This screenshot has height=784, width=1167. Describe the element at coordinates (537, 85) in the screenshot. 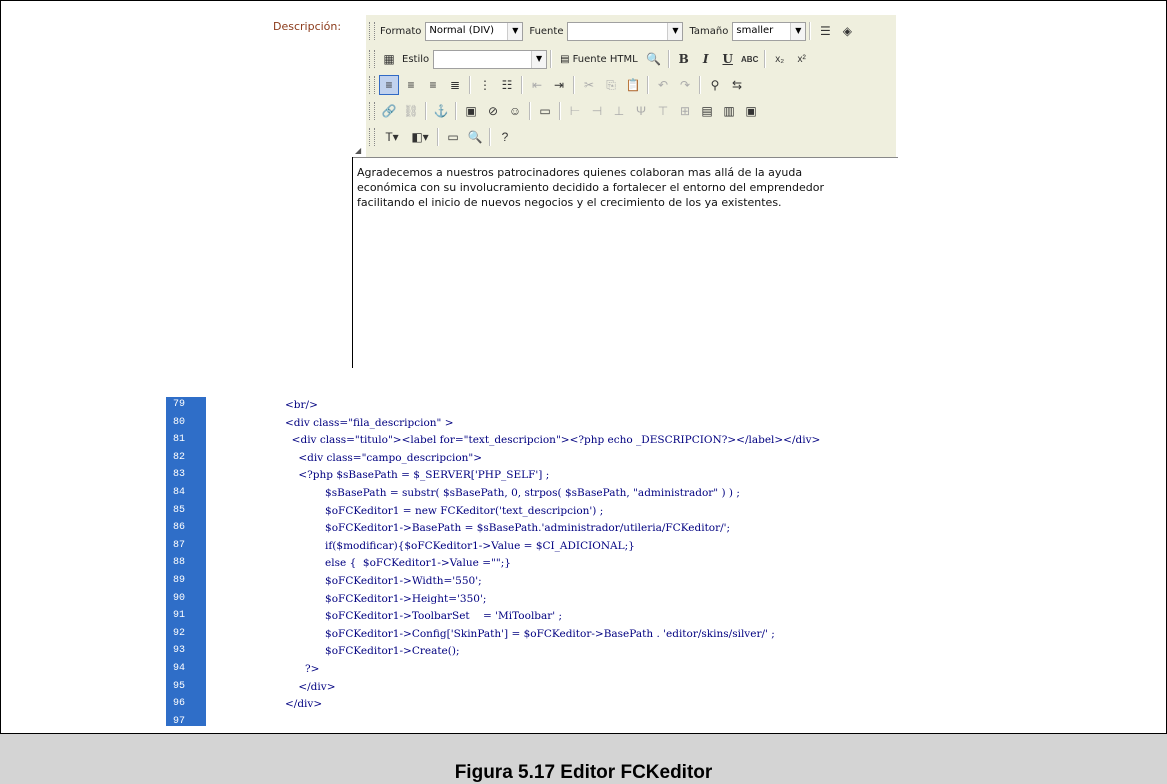

I see `outdent-icon: ⇤` at that location.